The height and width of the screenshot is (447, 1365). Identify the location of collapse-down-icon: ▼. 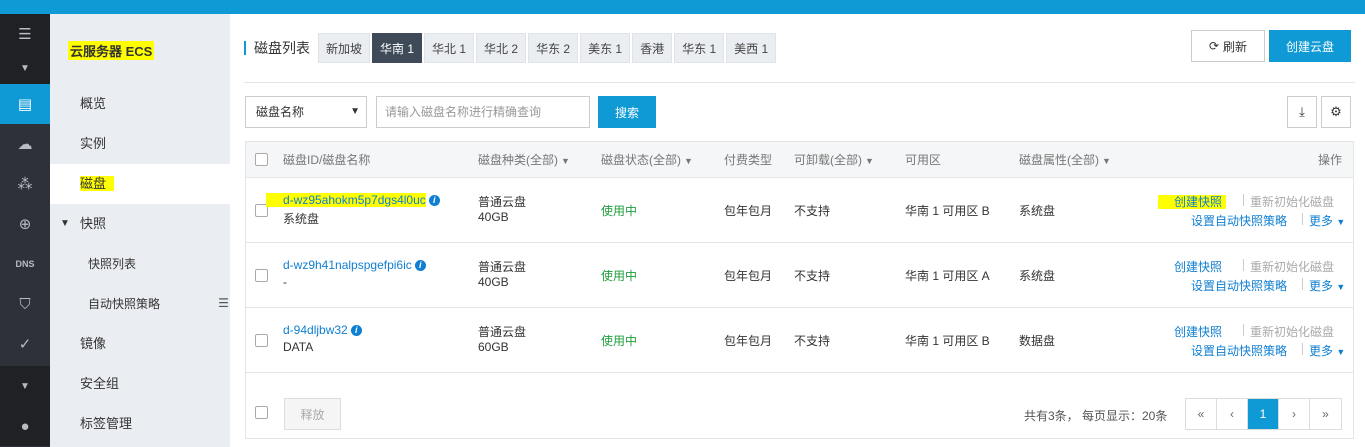
(25, 68).